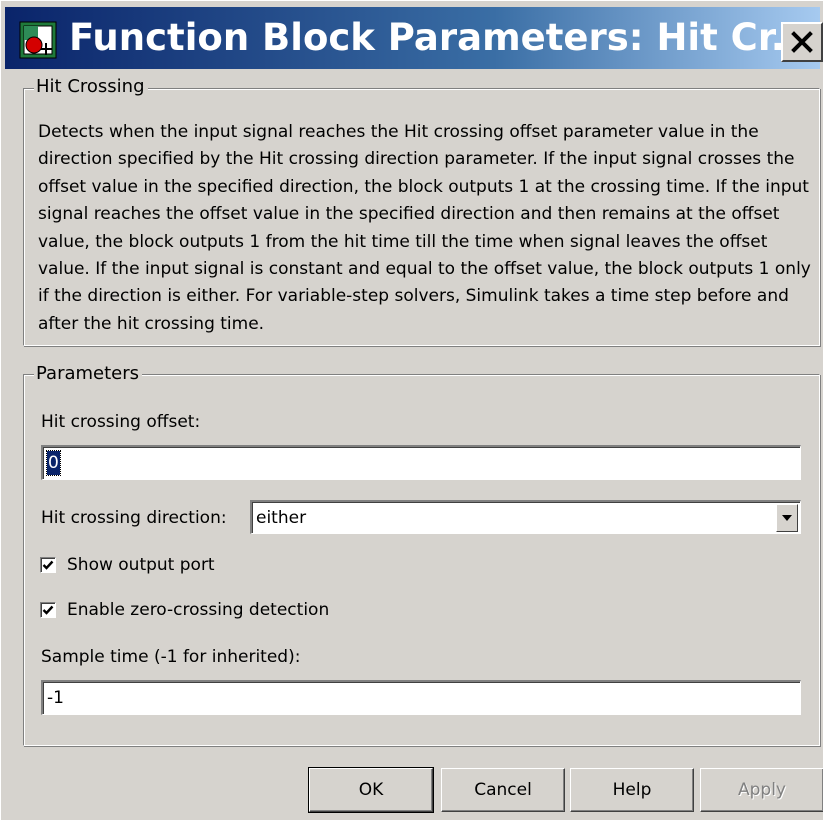  I want to click on parameters-group-title: Parameters, so click(88, 374).